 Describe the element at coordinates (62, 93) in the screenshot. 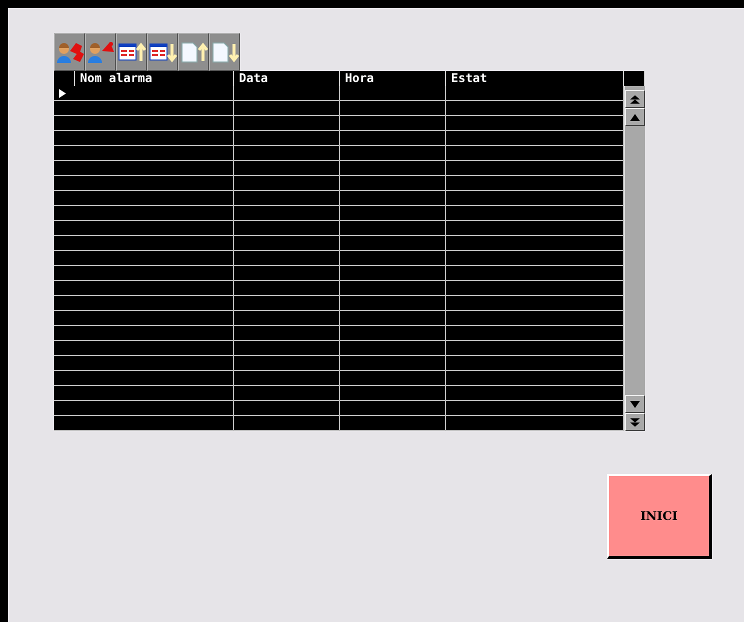

I see `row-pointer-icon` at that location.